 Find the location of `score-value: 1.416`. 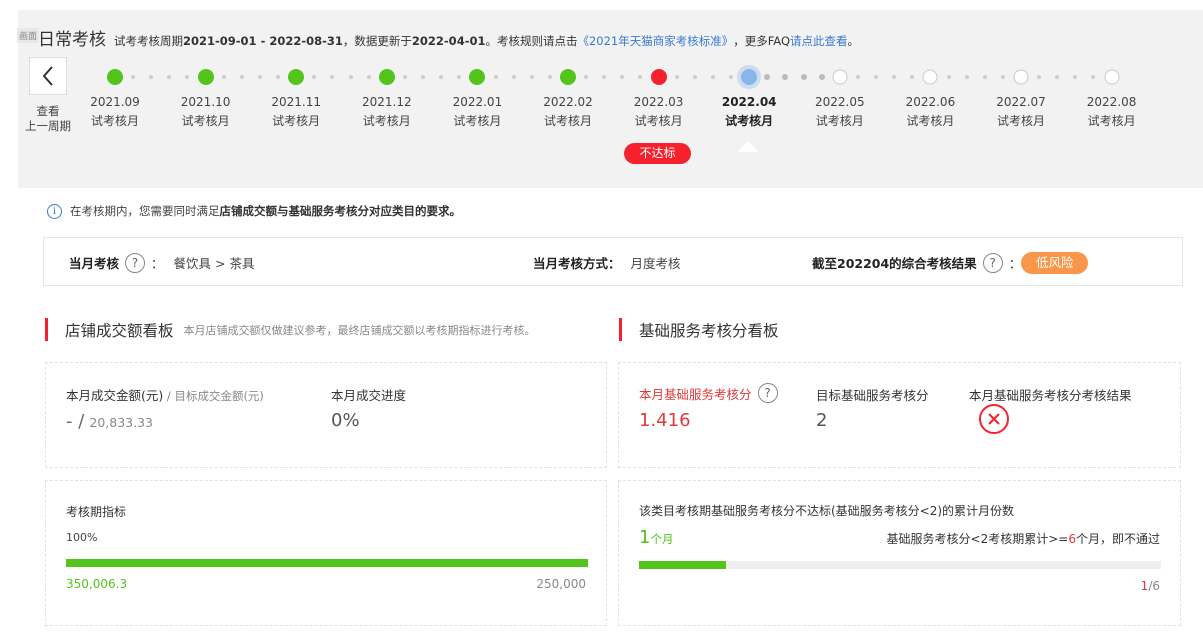

score-value: 1.416 is located at coordinates (665, 420).